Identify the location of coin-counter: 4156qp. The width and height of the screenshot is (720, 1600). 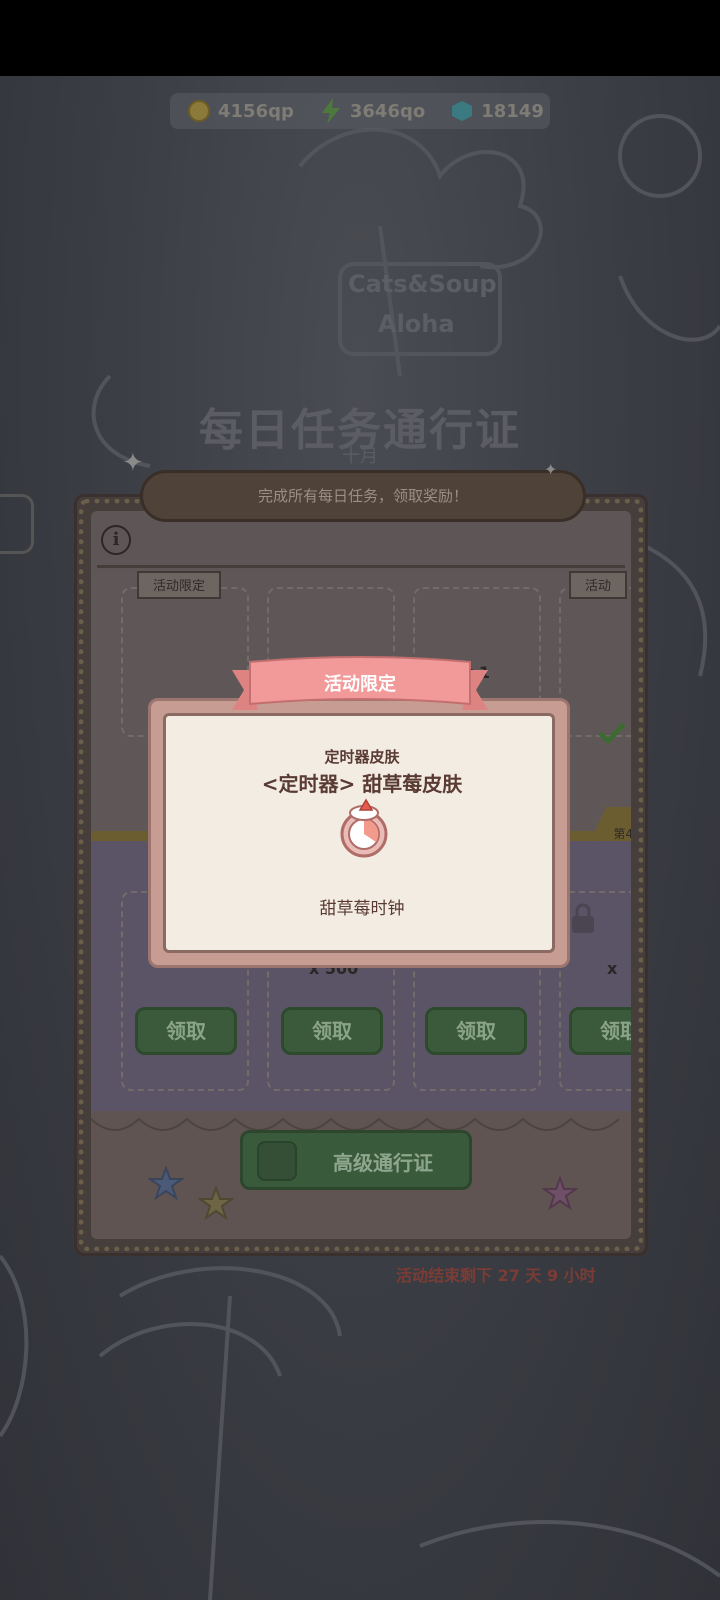
(241, 111).